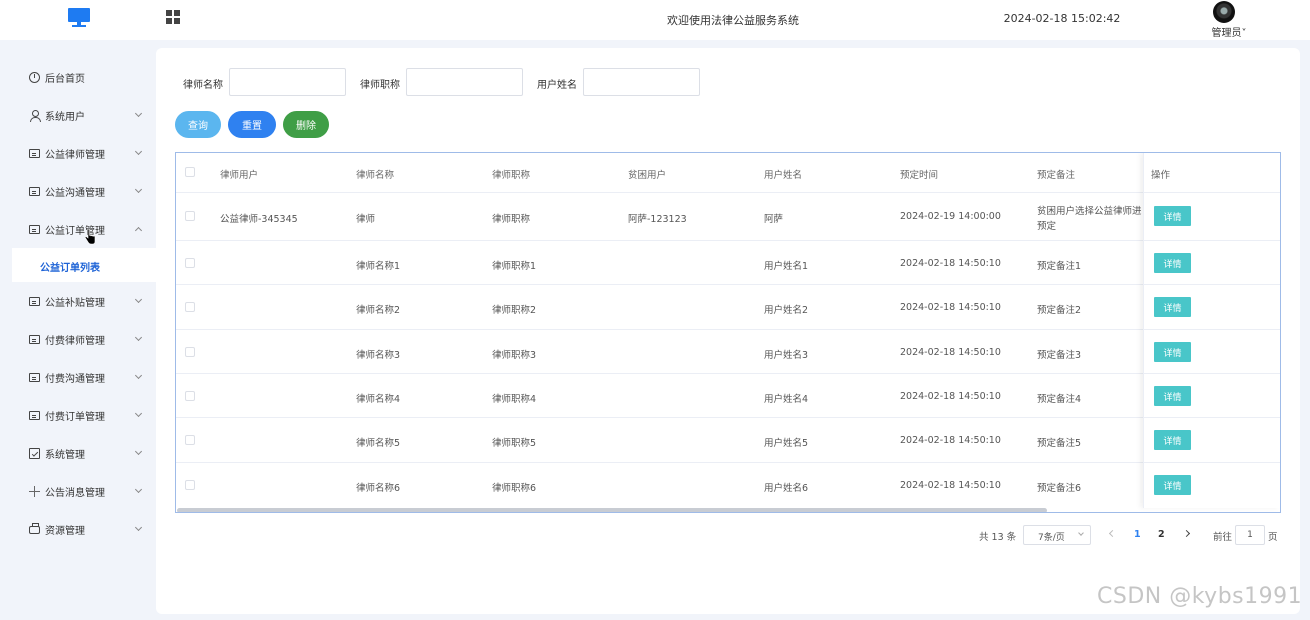  What do you see at coordinates (612, 510) in the screenshot?
I see `horizontal-scrollbar` at bounding box center [612, 510].